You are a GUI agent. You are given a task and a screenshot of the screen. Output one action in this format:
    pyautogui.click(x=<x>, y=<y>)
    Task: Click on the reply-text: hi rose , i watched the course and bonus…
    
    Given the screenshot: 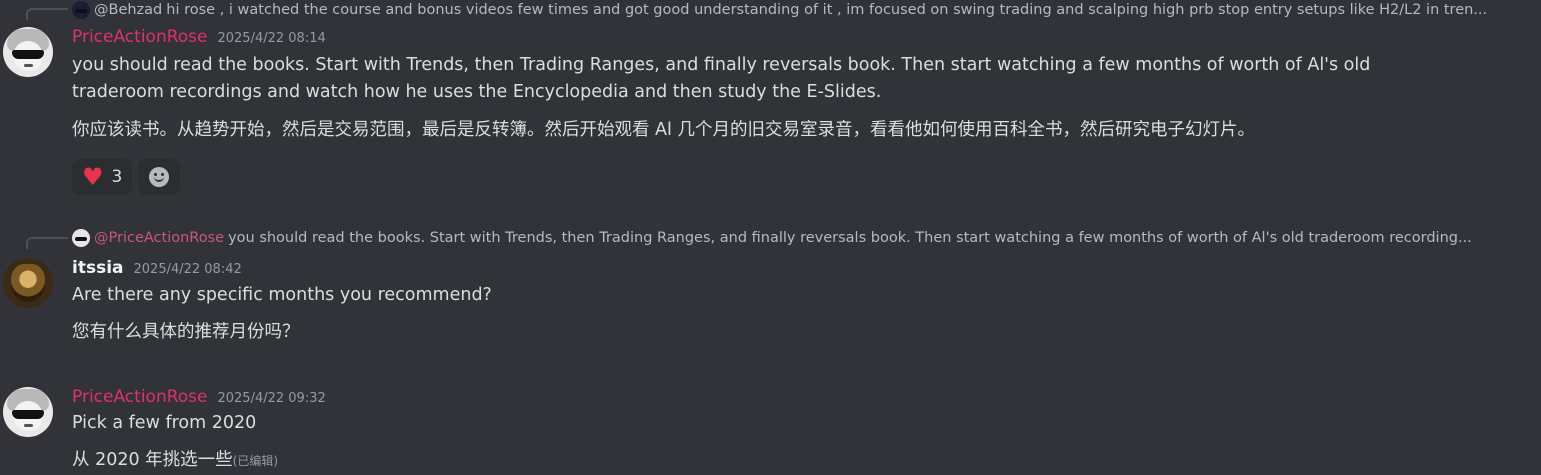 What is the action you would take?
    pyautogui.click(x=826, y=10)
    